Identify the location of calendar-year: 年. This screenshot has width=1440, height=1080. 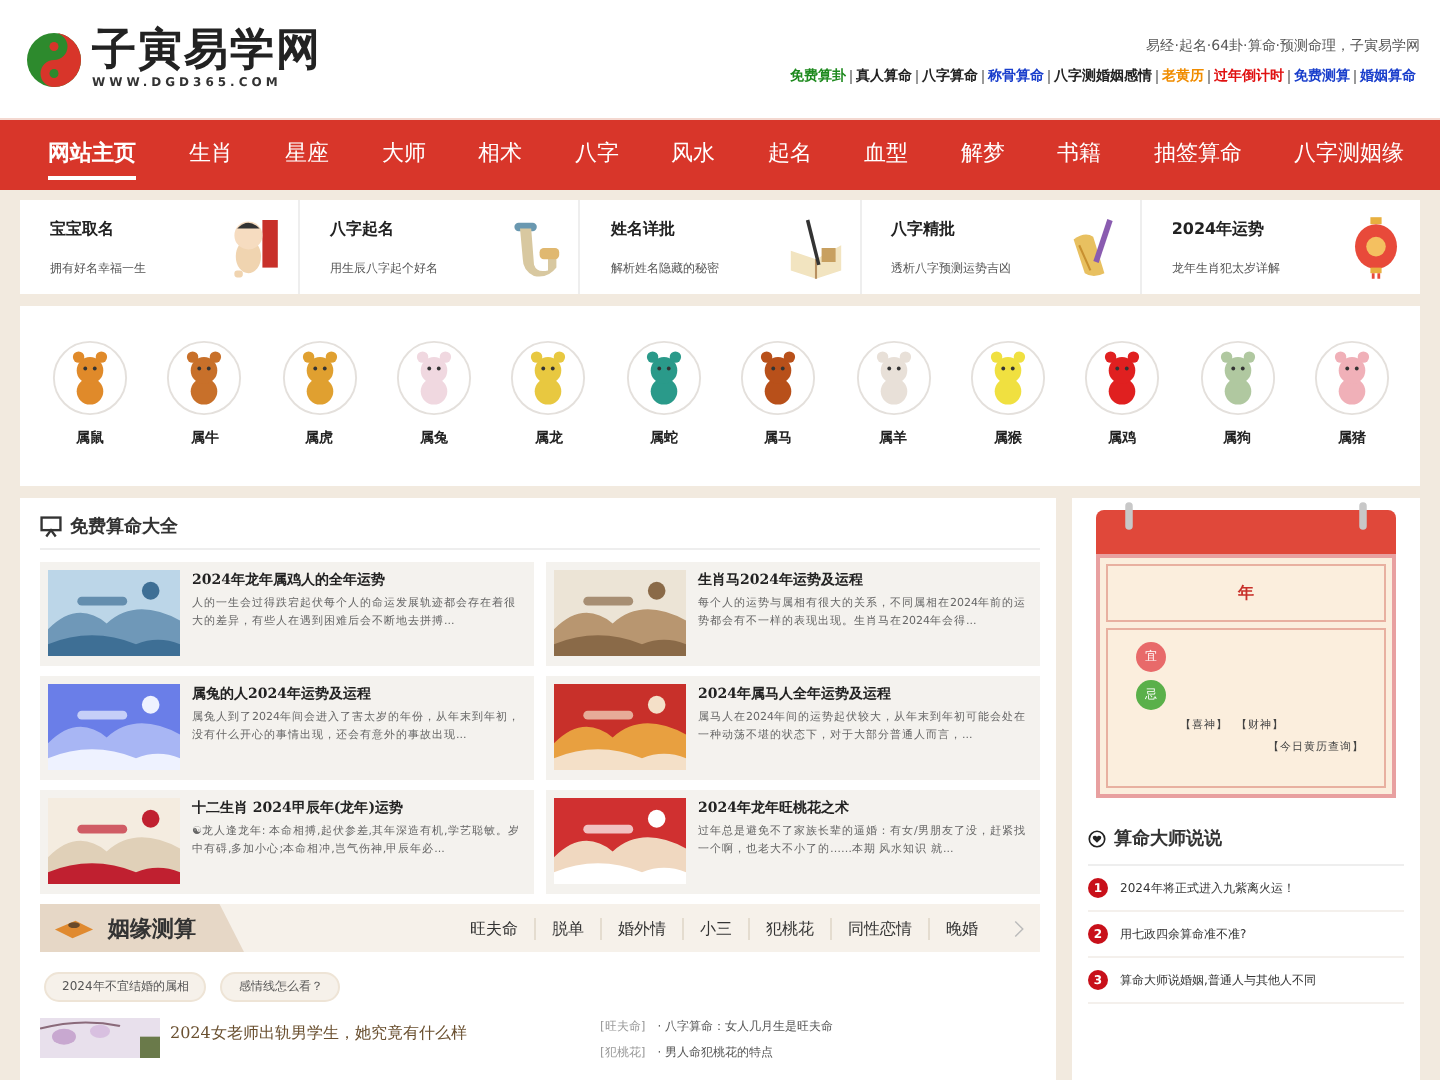
(1246, 593).